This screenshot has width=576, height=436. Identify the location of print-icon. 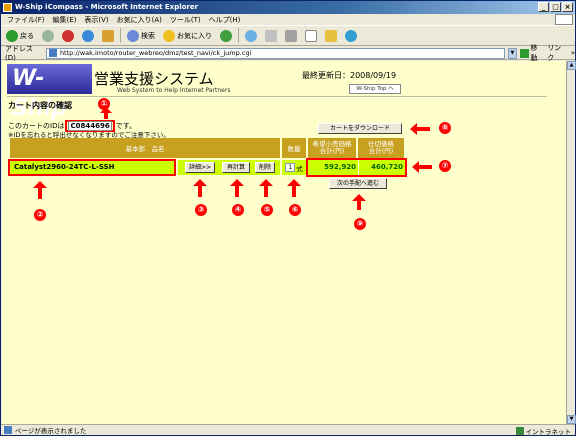
(291, 35).